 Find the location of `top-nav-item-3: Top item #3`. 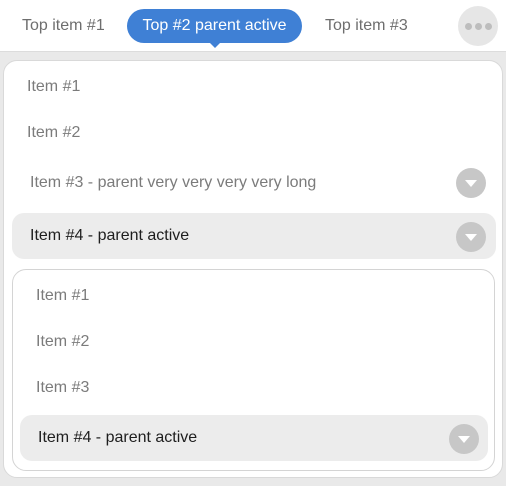

top-nav-item-3: Top item #3 is located at coordinates (366, 26).